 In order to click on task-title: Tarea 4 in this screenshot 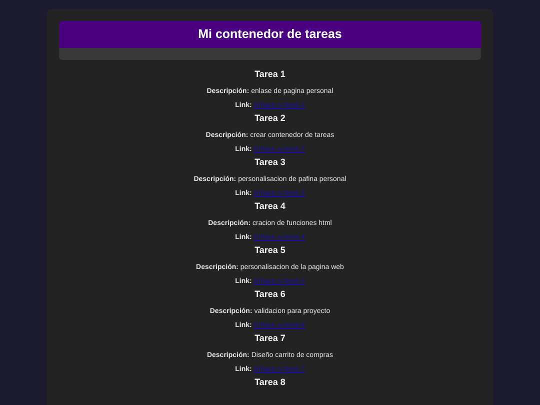, I will do `click(270, 206)`.